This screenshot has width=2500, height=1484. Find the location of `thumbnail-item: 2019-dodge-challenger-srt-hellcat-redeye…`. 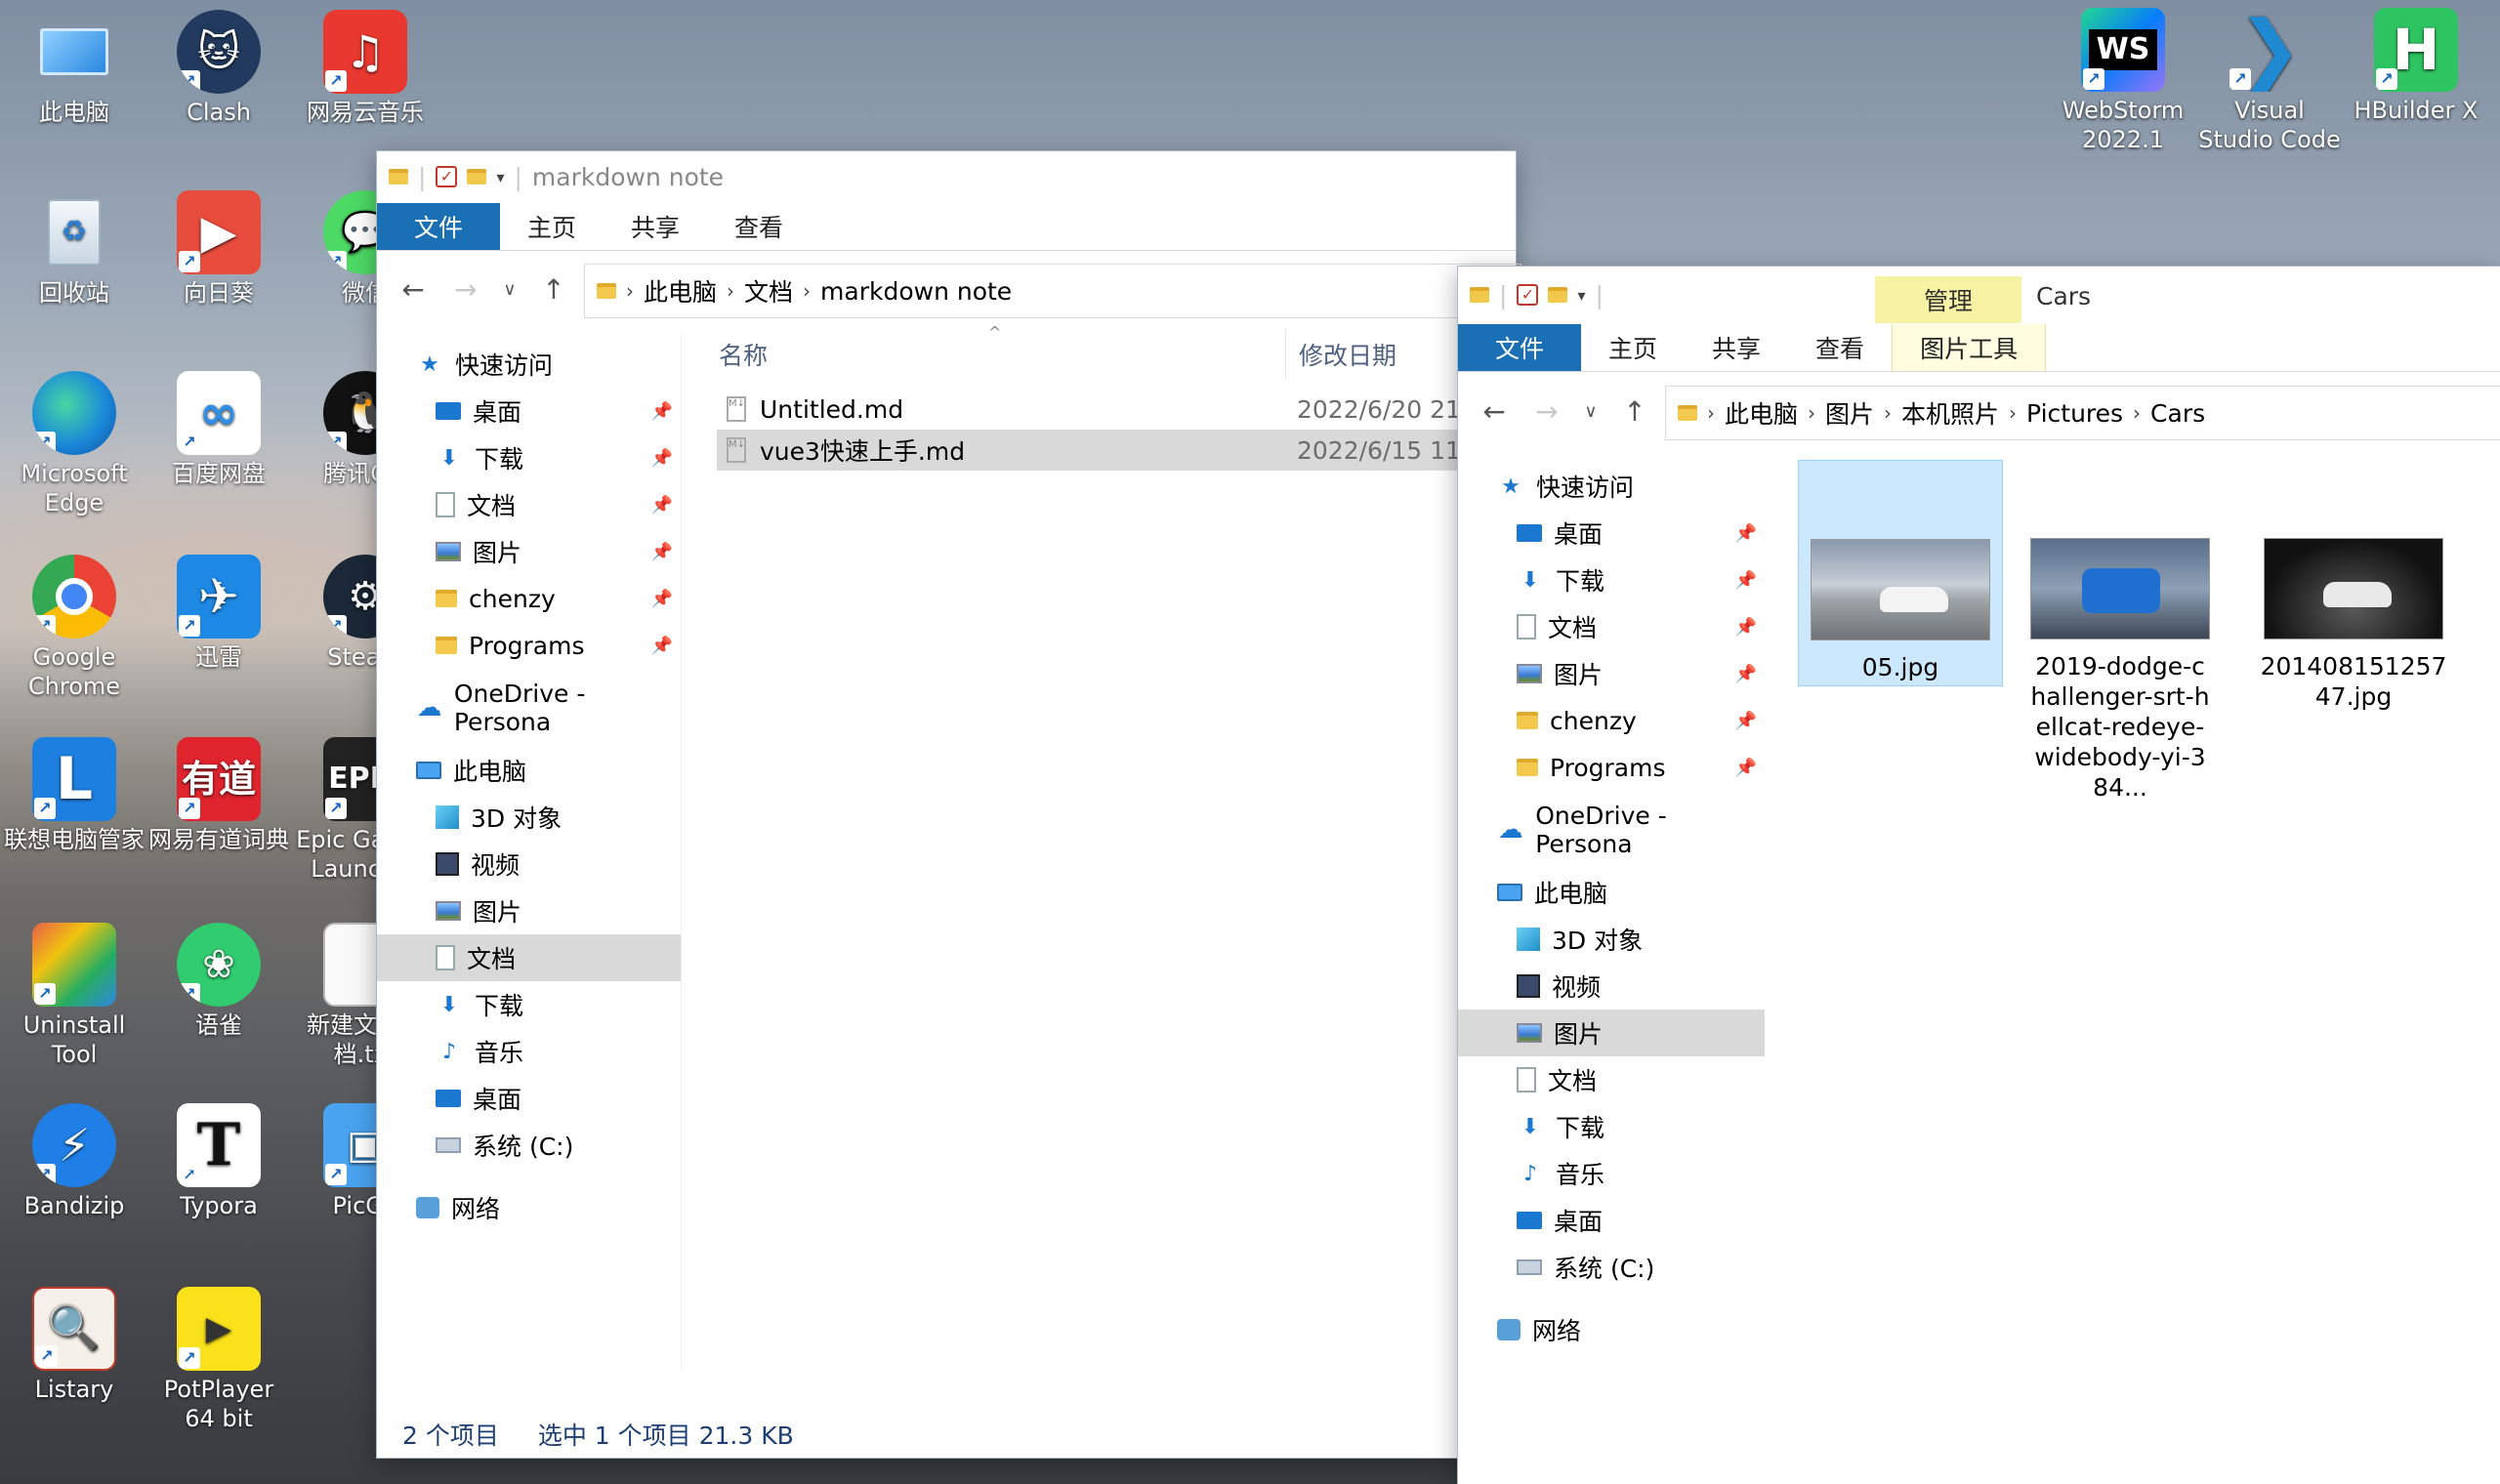

thumbnail-item: 2019-dodge-challenger-srt-hellcat-redeye… is located at coordinates (2120, 671).